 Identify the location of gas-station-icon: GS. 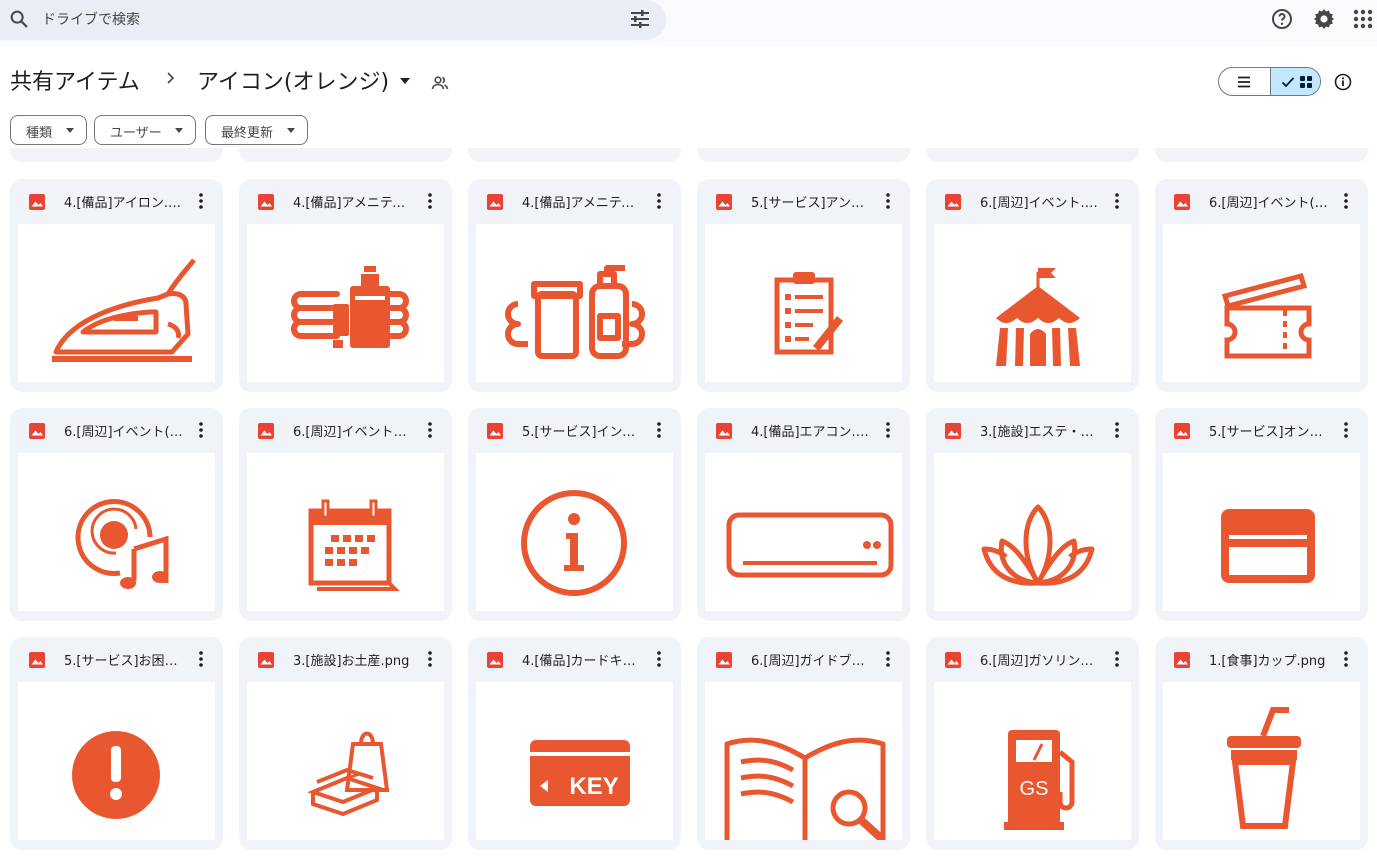
(1039, 780).